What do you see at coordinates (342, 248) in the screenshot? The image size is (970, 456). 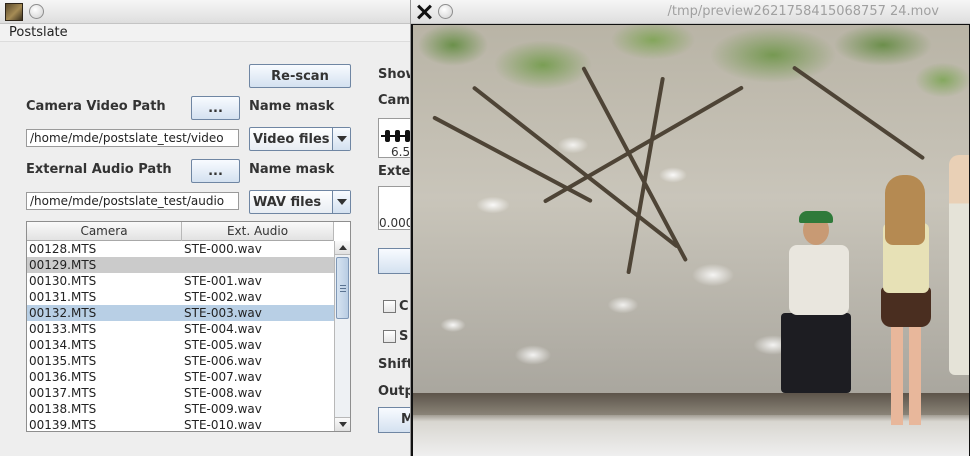 I see `scroll-up-icon` at bounding box center [342, 248].